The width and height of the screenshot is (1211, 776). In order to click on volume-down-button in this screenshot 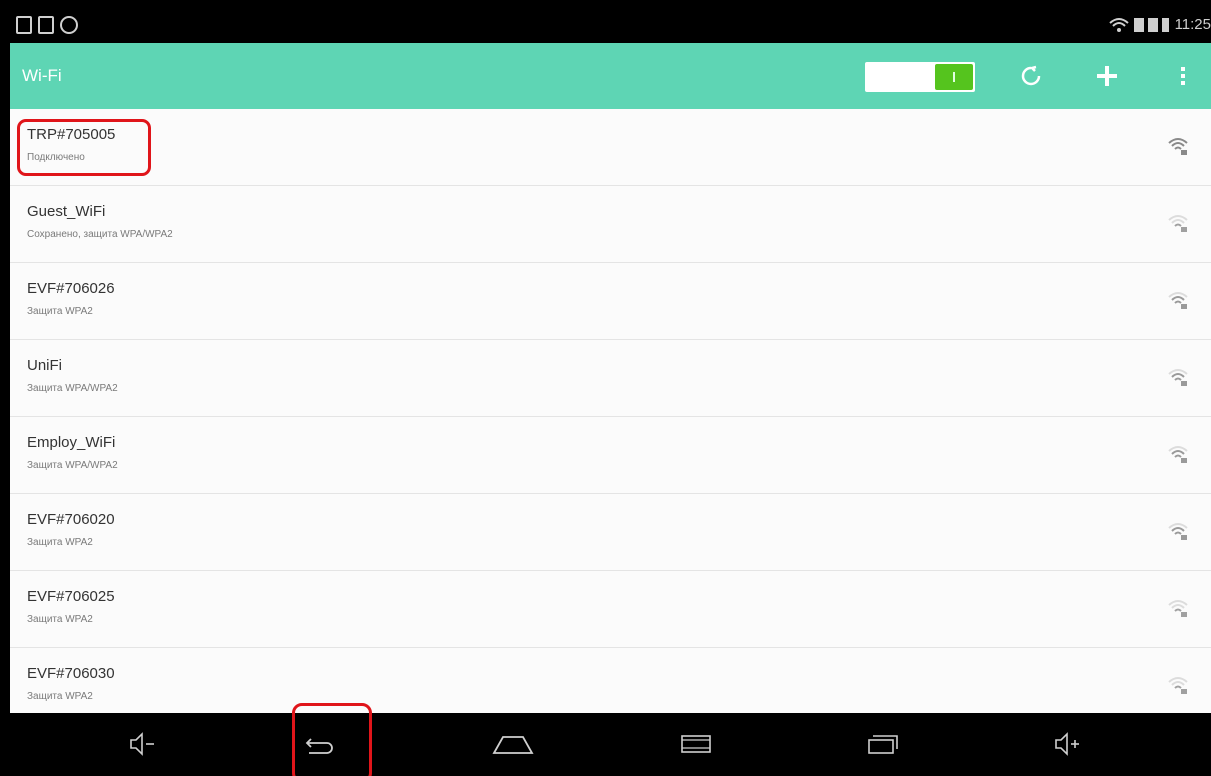, I will do `click(143, 744)`.